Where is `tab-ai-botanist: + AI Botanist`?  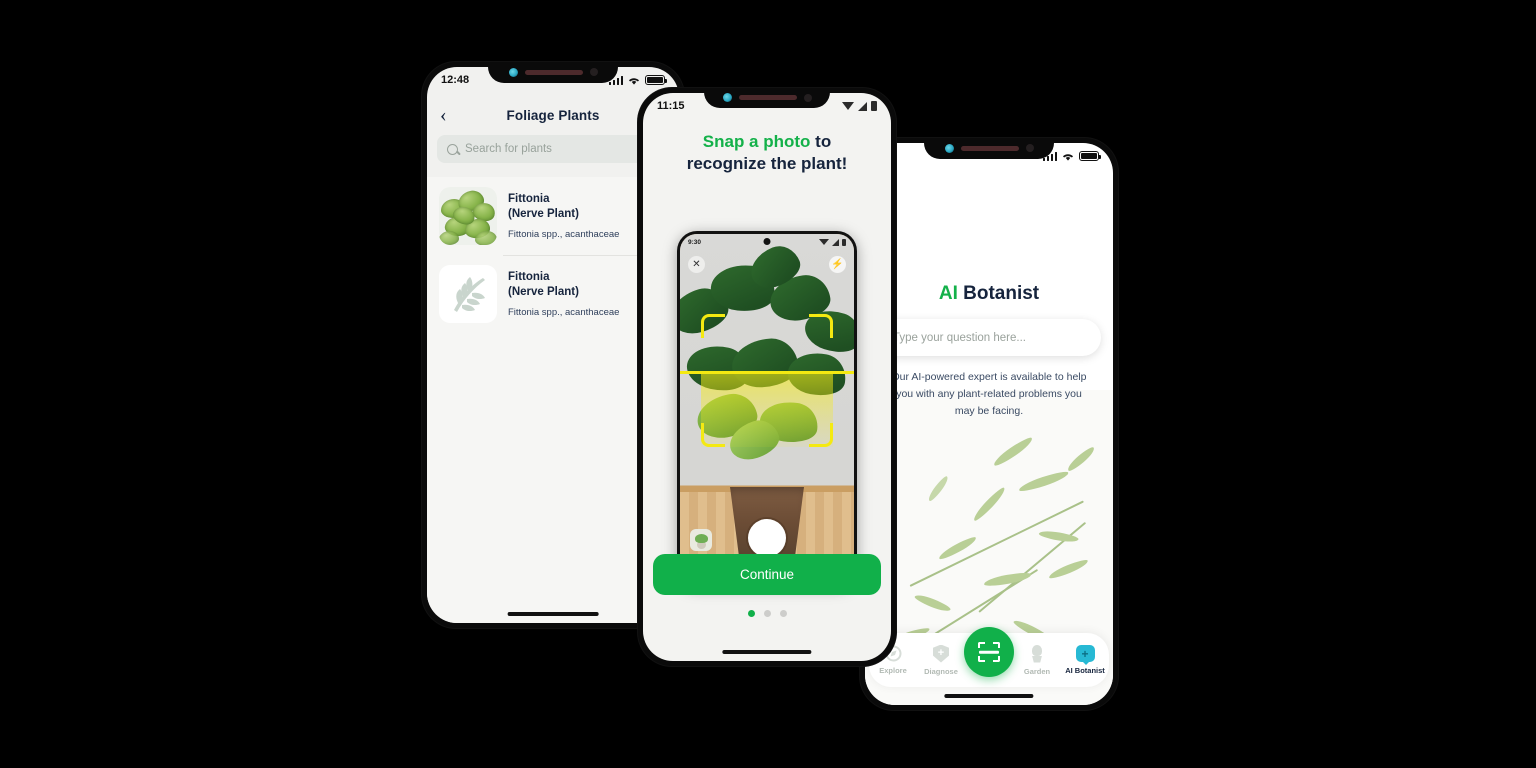 tab-ai-botanist: + AI Botanist is located at coordinates (1085, 660).